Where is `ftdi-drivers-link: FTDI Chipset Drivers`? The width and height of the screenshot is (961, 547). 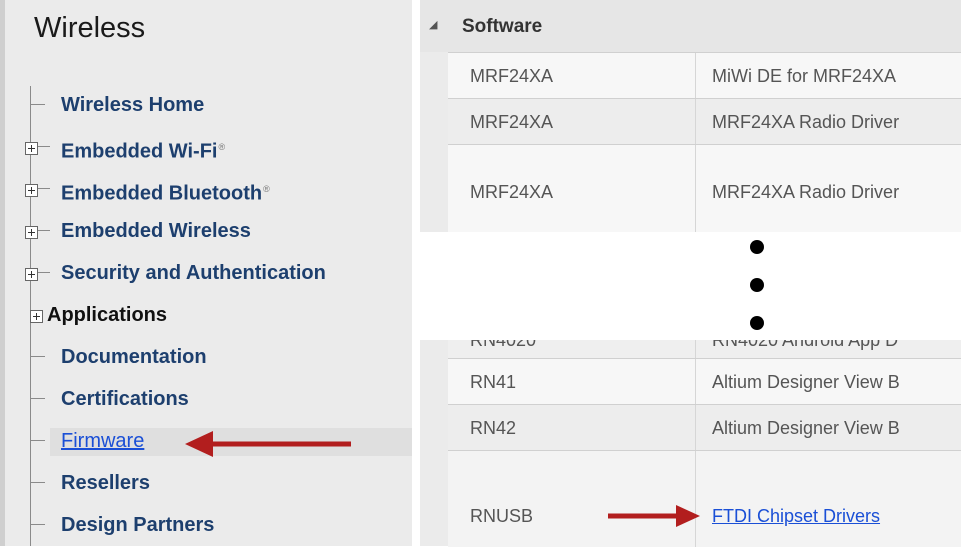
ftdi-drivers-link: FTDI Chipset Drivers is located at coordinates (796, 516).